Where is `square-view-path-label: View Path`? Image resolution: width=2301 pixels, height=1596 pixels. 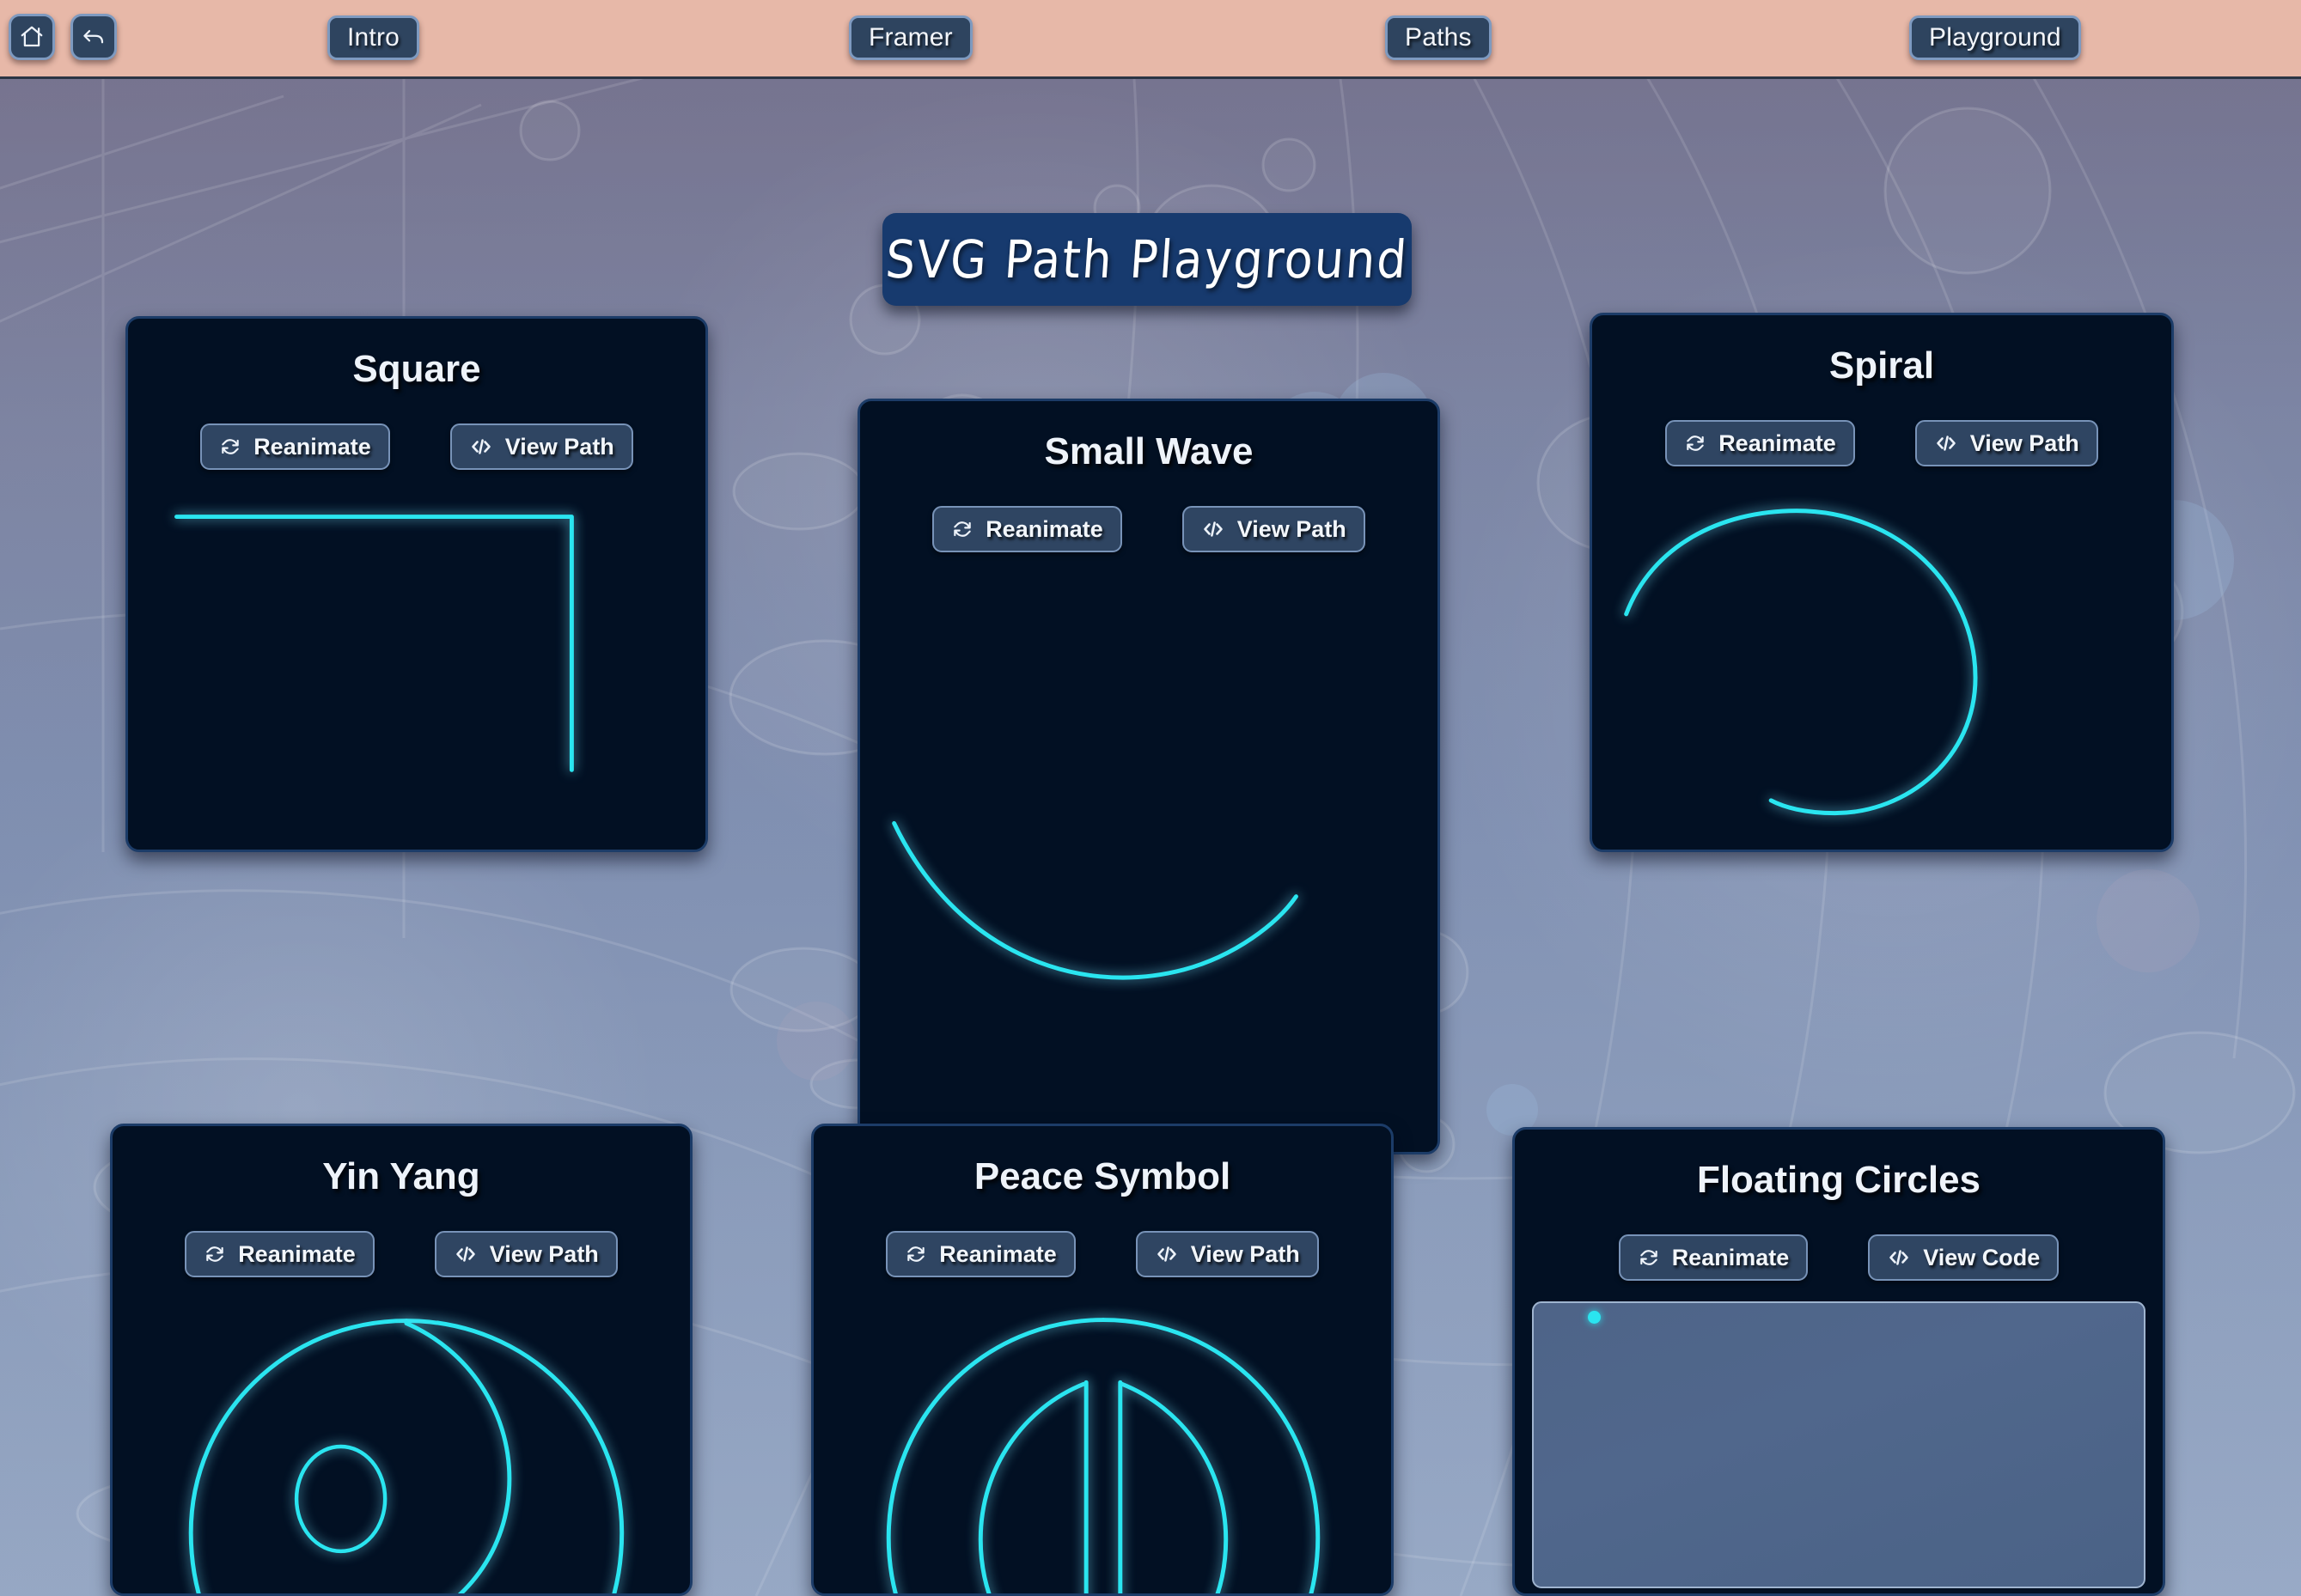 square-view-path-label: View Path is located at coordinates (559, 446).